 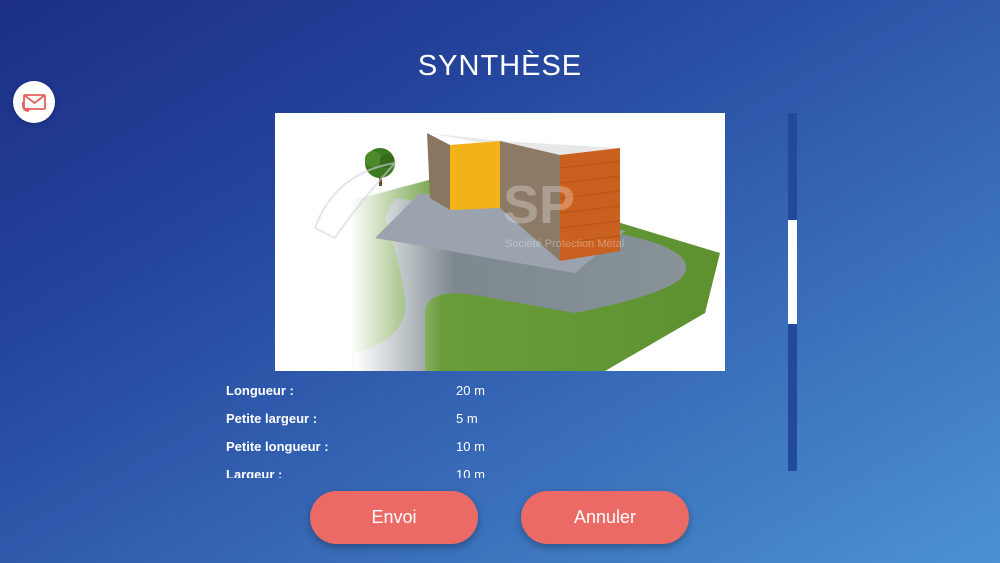 I want to click on watermark-letters: SP, so click(x=539, y=205).